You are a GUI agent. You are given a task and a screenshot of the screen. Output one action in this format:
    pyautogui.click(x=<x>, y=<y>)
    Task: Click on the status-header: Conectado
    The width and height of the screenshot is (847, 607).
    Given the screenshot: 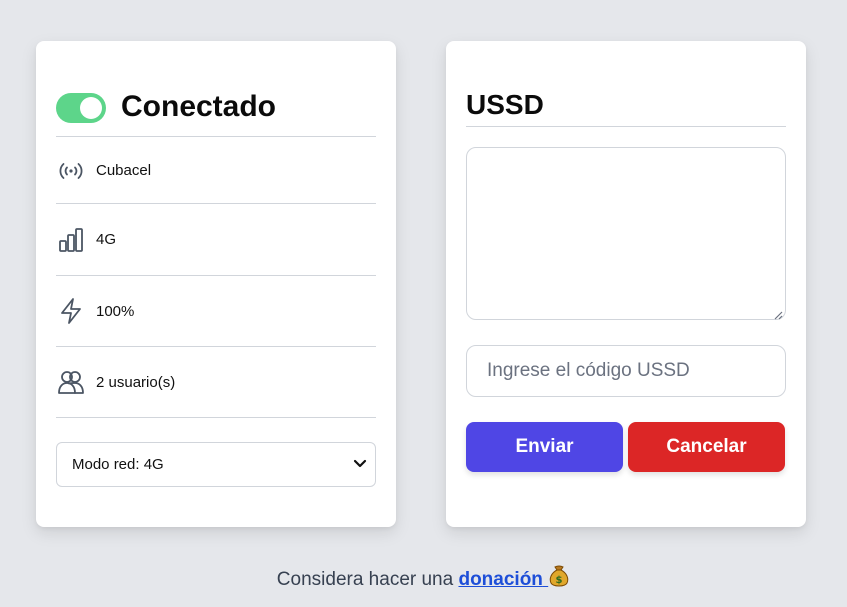 What is the action you would take?
    pyautogui.click(x=216, y=111)
    